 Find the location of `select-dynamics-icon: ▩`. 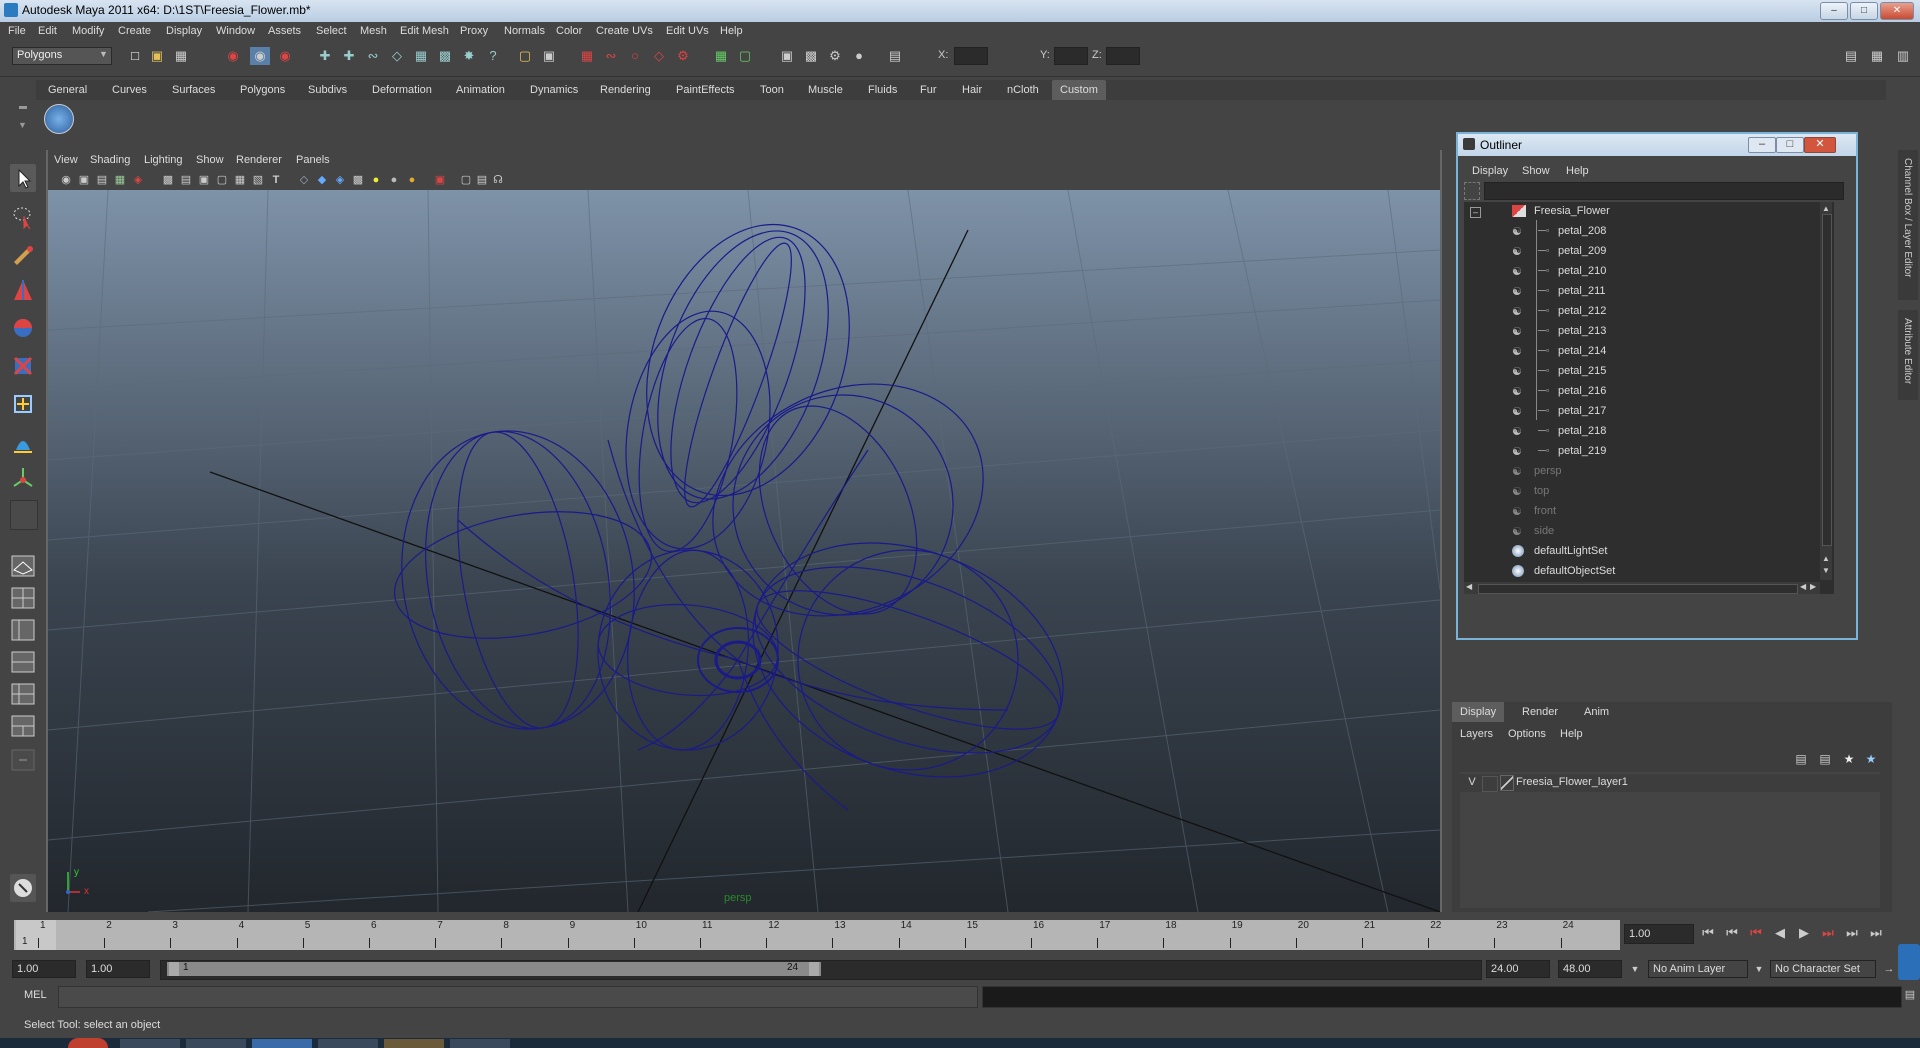

select-dynamics-icon: ▩ is located at coordinates (445, 56).